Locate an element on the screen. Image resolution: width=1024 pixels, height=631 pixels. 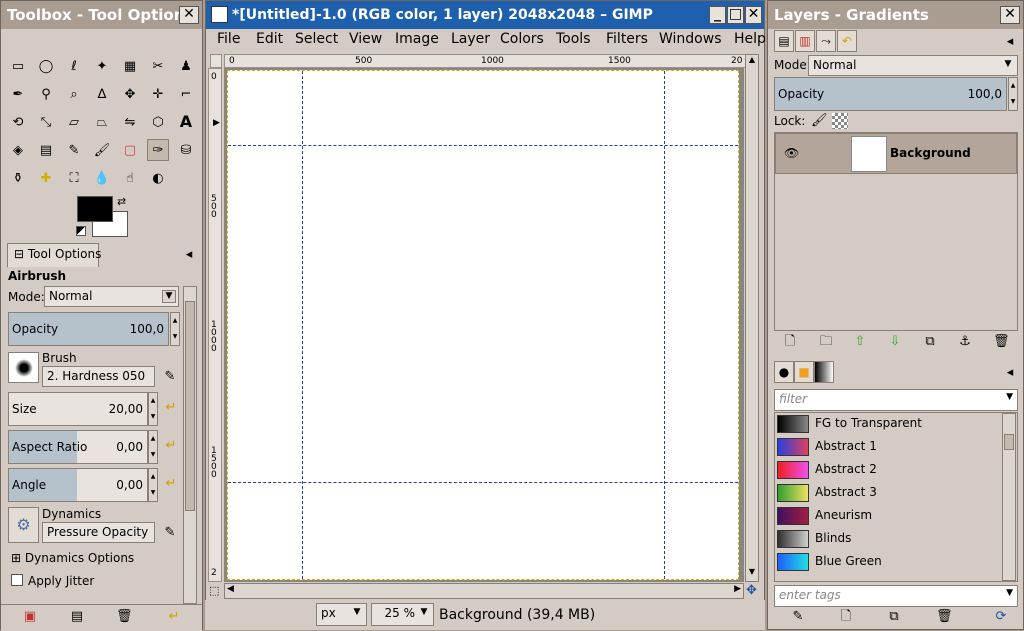
airbrush-icon: ✑ is located at coordinates (158, 150).